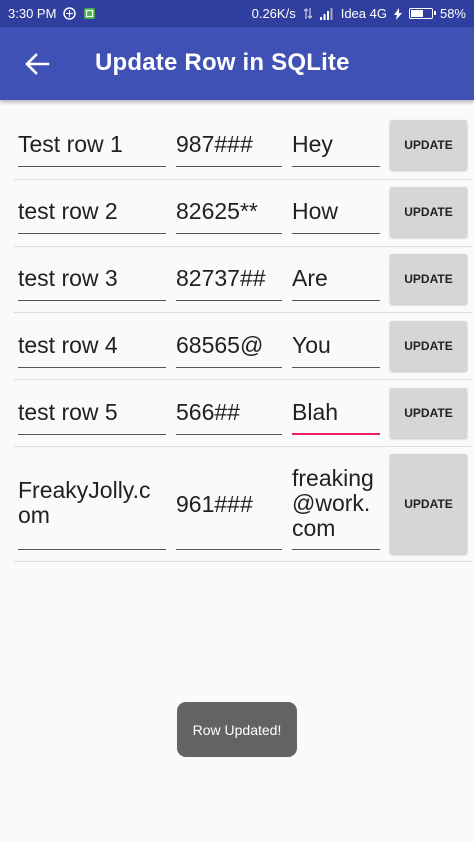 Image resolution: width=474 pixels, height=842 pixels. I want to click on code-field: 82737##, so click(229, 283).